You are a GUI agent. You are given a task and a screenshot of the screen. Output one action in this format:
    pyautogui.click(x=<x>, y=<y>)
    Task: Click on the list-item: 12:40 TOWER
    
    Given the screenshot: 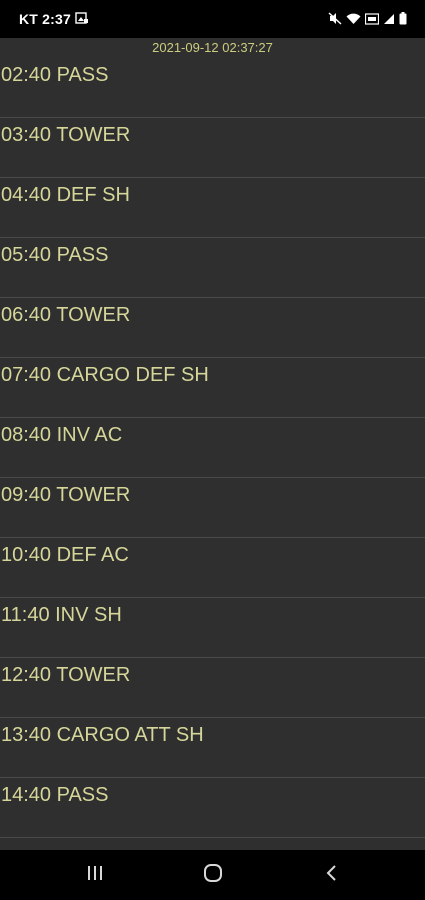 What is the action you would take?
    pyautogui.click(x=212, y=688)
    